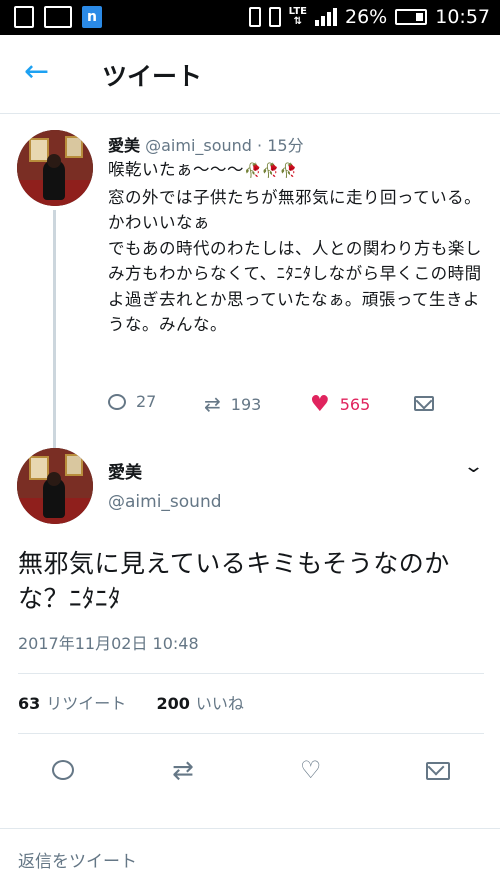 The image size is (500, 890). What do you see at coordinates (280, 145) in the screenshot?
I see `tweet-time: · 15分` at bounding box center [280, 145].